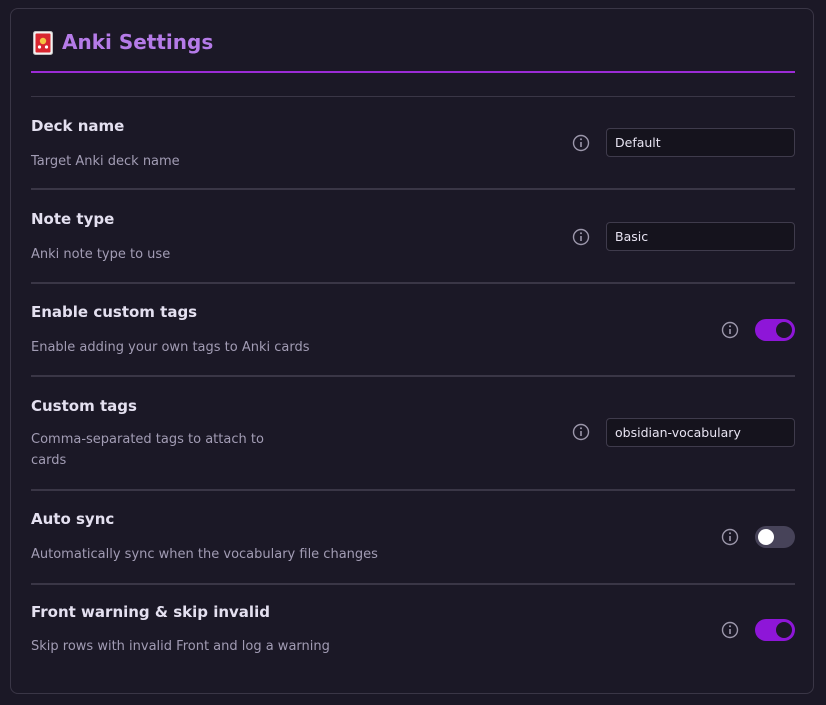  Describe the element at coordinates (413, 143) in the screenshot. I see `setting-row-deck-name: Deck name Target Anki deck name` at that location.